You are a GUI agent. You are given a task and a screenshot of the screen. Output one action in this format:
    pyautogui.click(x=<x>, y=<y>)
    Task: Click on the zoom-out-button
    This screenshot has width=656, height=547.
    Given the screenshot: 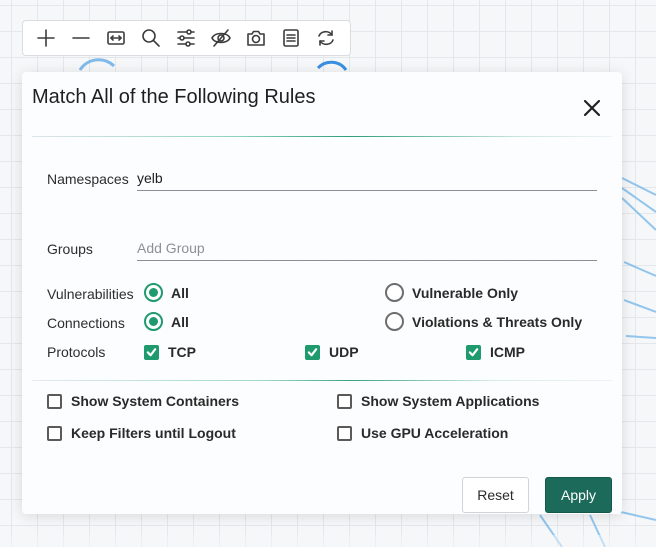 What is the action you would take?
    pyautogui.click(x=87, y=38)
    